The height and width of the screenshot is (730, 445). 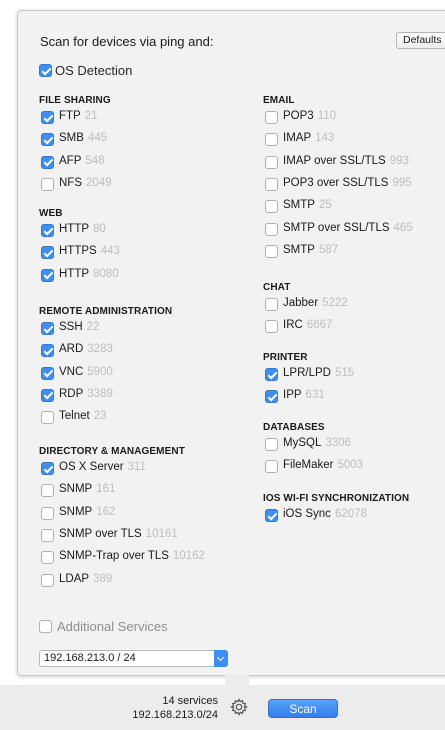 What do you see at coordinates (100, 533) in the screenshot?
I see `service-name: SNMP over TLS` at bounding box center [100, 533].